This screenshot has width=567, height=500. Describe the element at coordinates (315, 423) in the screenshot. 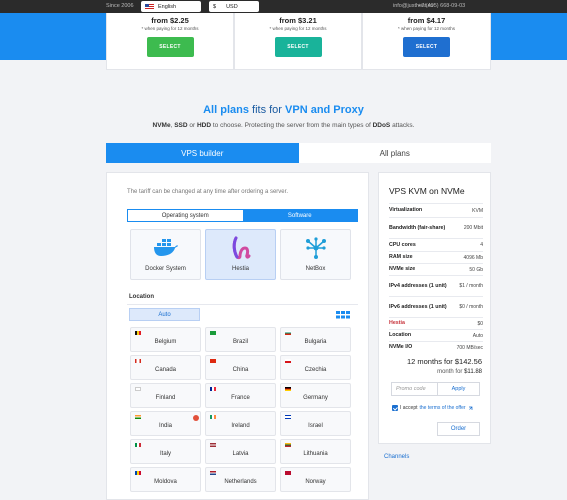

I see `location-option-israel: Israel` at that location.